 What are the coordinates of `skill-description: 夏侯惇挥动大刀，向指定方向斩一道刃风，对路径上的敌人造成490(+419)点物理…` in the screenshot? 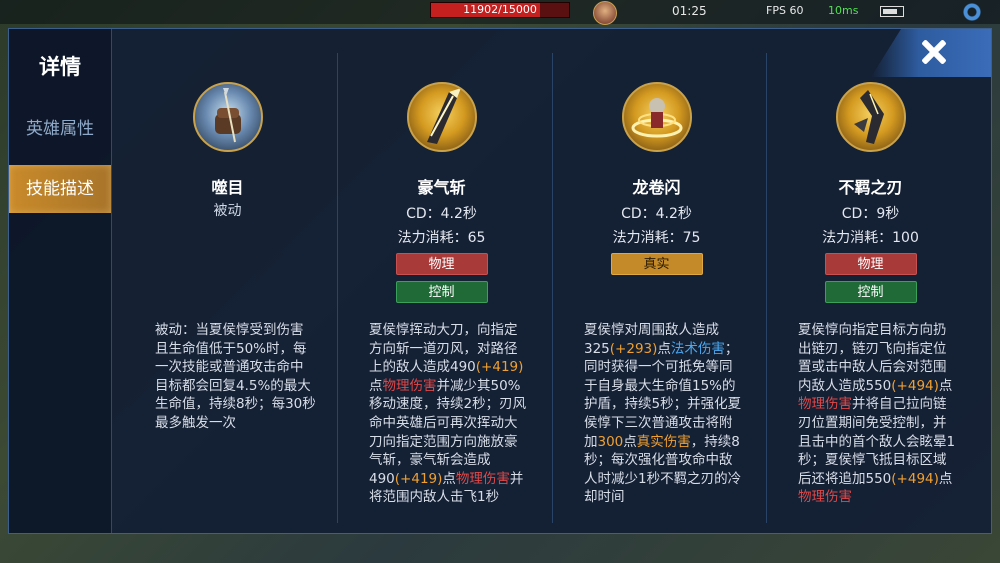 It's located at (449, 414).